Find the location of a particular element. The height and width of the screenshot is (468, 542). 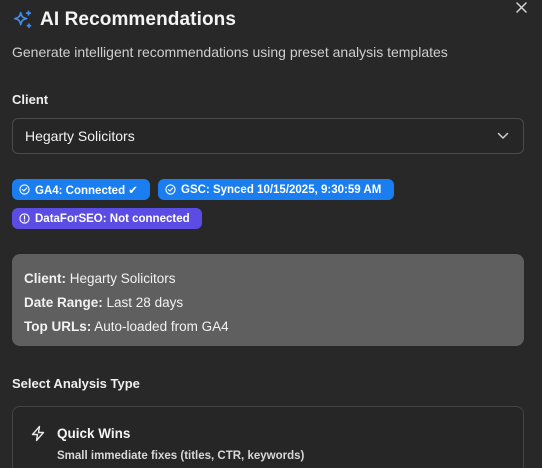

dataforseo-status-badge: DataForSEO: Not connected is located at coordinates (107, 218).